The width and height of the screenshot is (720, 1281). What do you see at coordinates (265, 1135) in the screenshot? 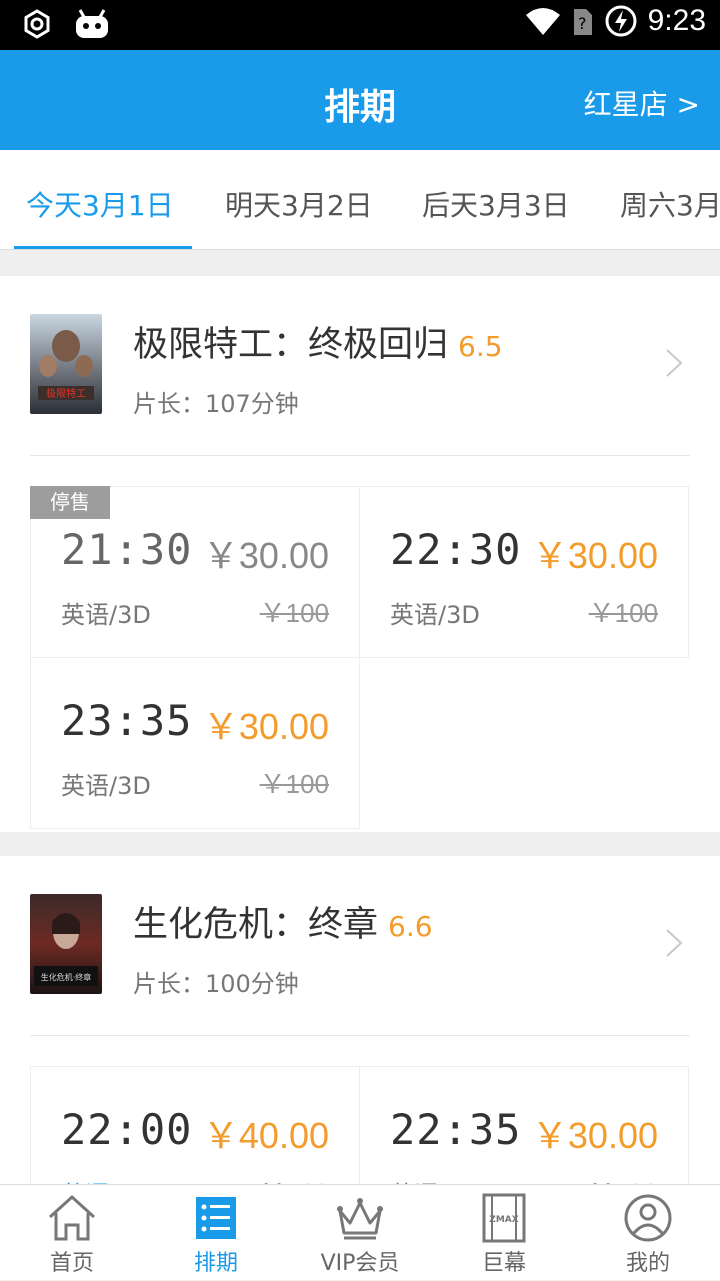
I see `session-price: ￥40.00` at bounding box center [265, 1135].